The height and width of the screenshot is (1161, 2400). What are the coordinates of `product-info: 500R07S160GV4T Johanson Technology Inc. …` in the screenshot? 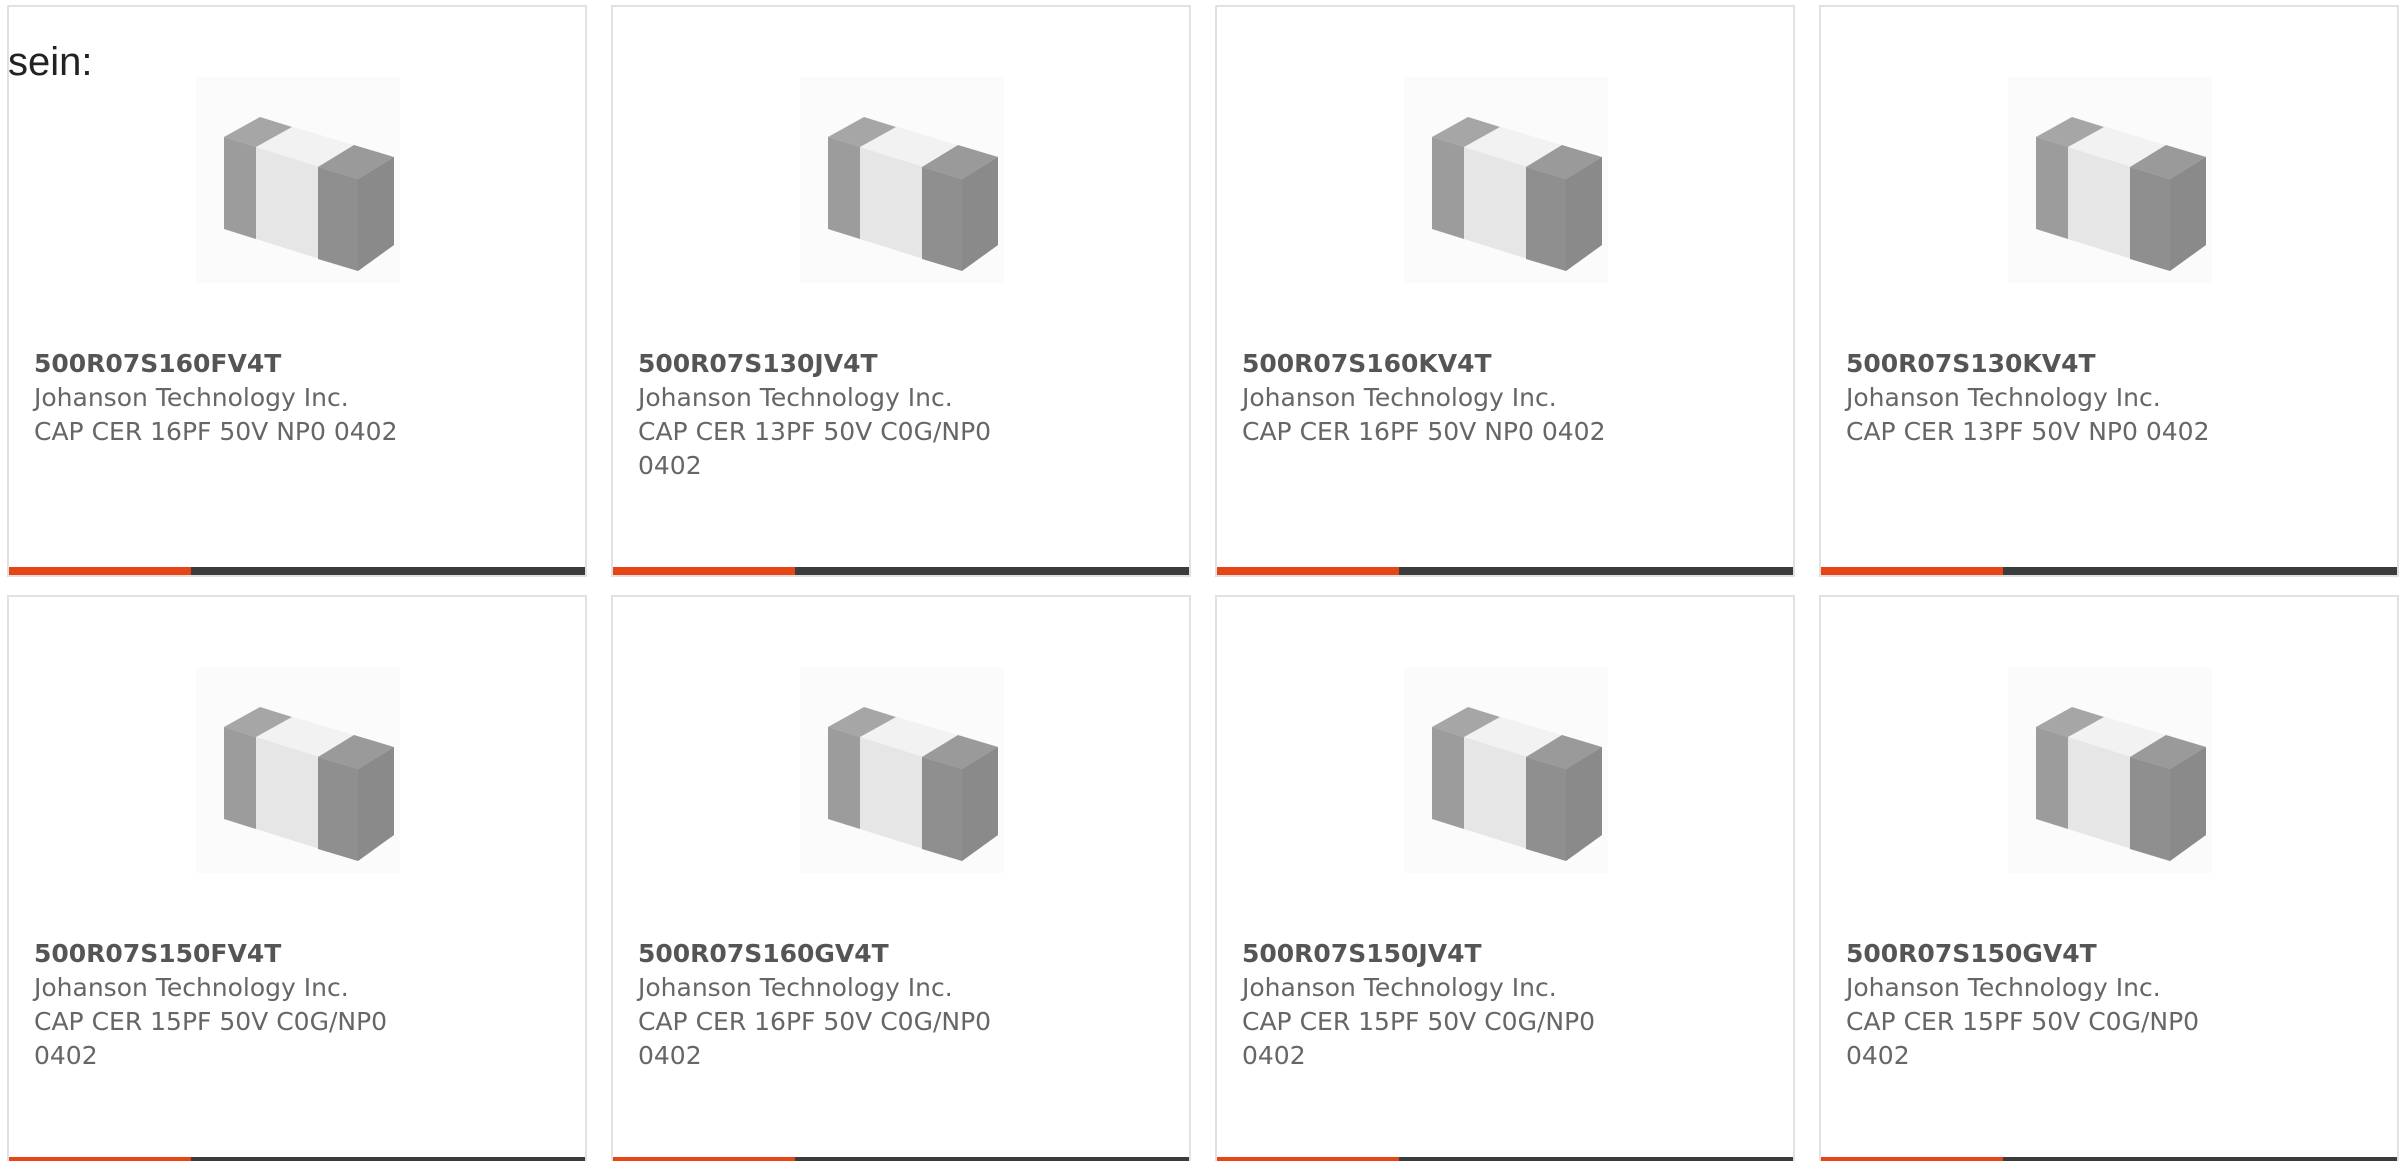 It's located at (838, 1005).